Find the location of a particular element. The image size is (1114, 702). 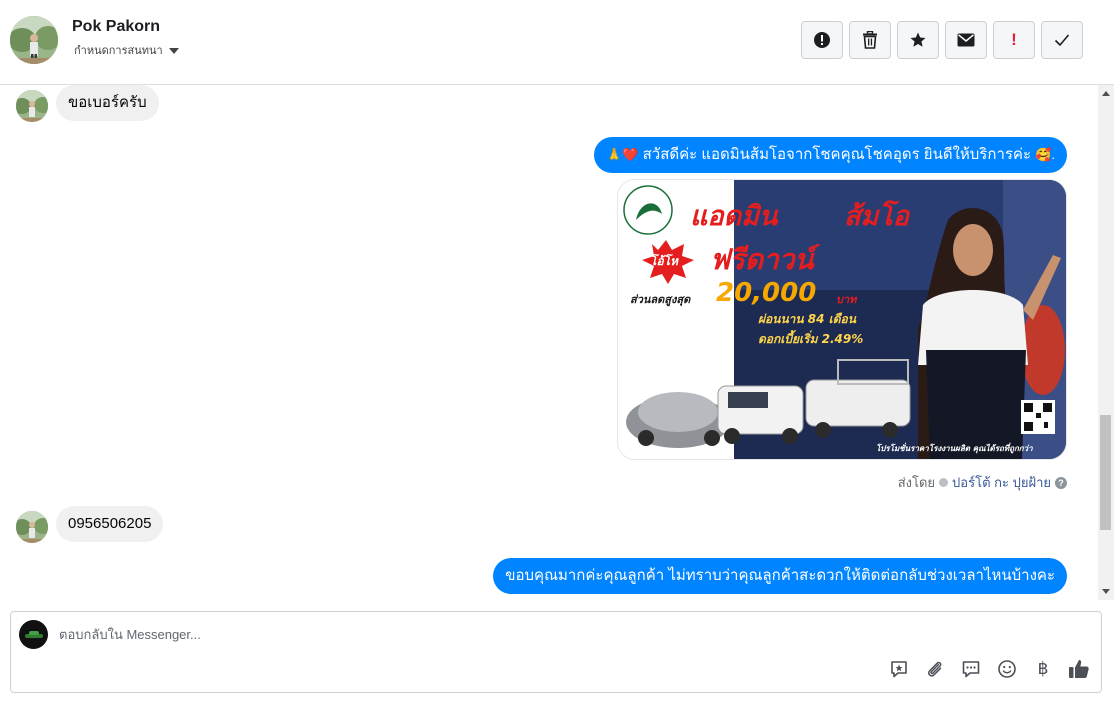

sent-by-line: ส่งโดย ปอร์โต้ กะ ปุยฝ้าย ? is located at coordinates (982, 482).